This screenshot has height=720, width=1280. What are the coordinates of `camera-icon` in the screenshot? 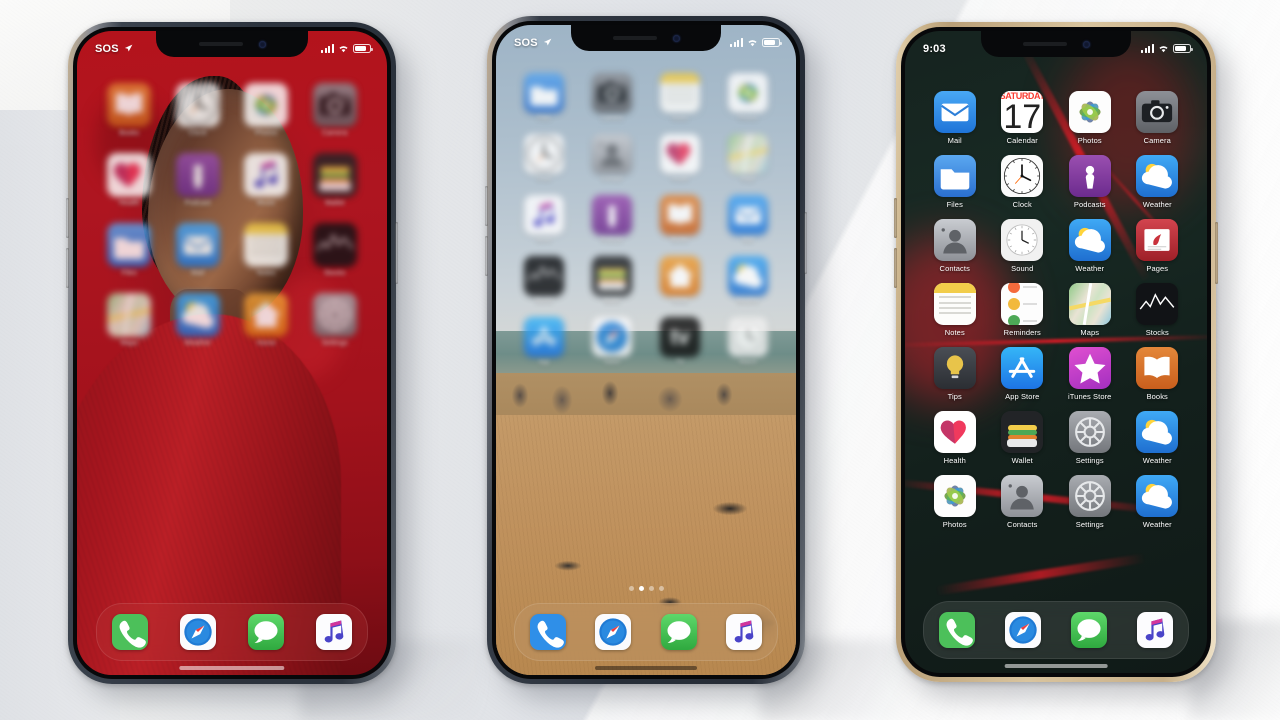 It's located at (334, 105).